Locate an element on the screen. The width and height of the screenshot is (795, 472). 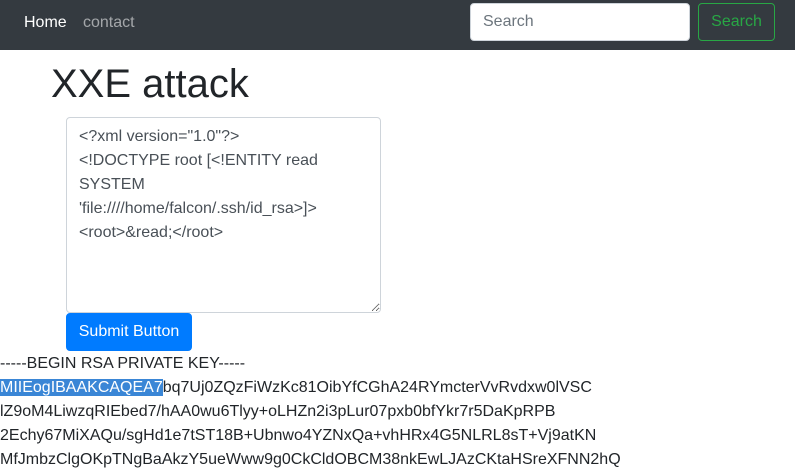
search-button: Search is located at coordinates (736, 22).